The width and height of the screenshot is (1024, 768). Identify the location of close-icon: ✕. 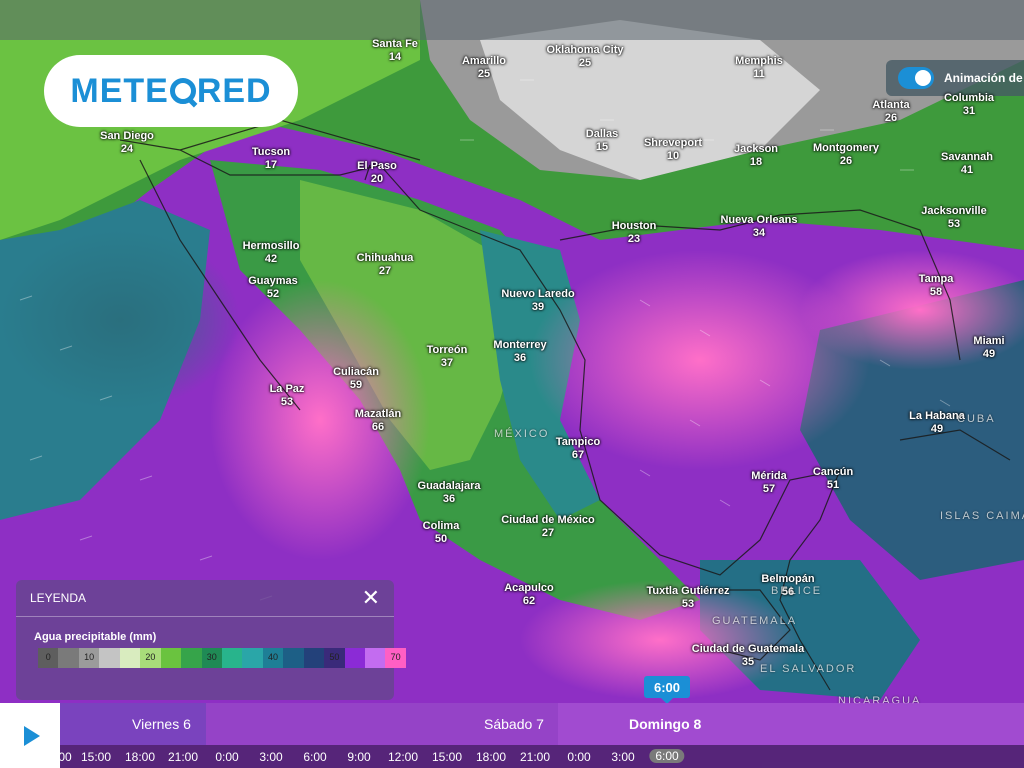
(371, 598).